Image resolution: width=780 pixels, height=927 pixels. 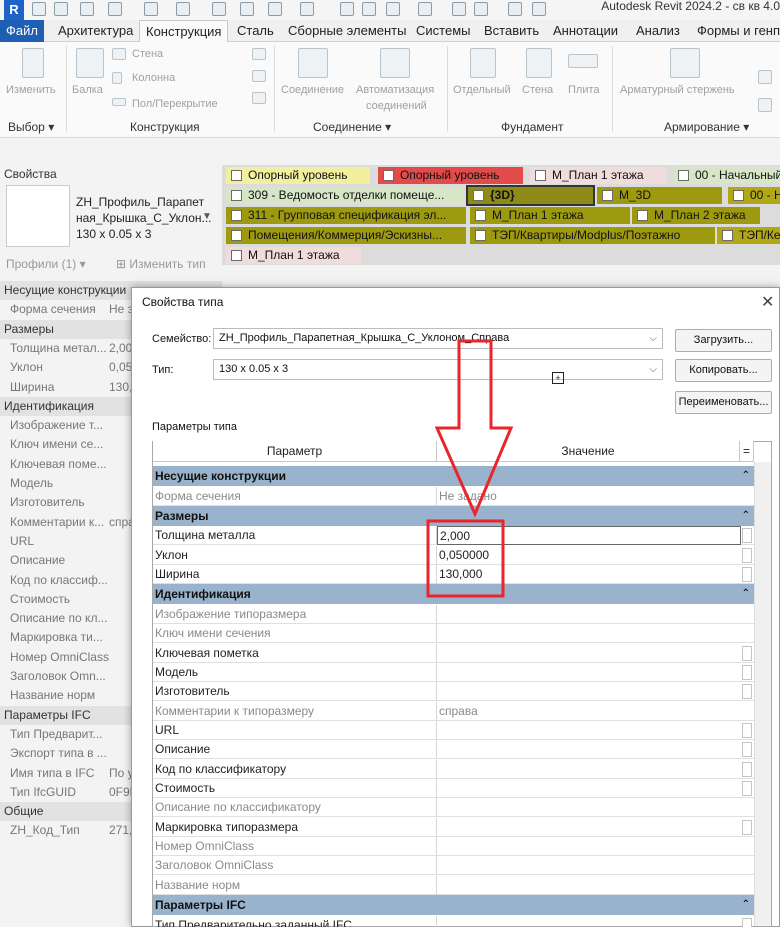 What do you see at coordinates (696, 215) in the screenshot?
I see `view-tab: М_План 2 этажа` at bounding box center [696, 215].